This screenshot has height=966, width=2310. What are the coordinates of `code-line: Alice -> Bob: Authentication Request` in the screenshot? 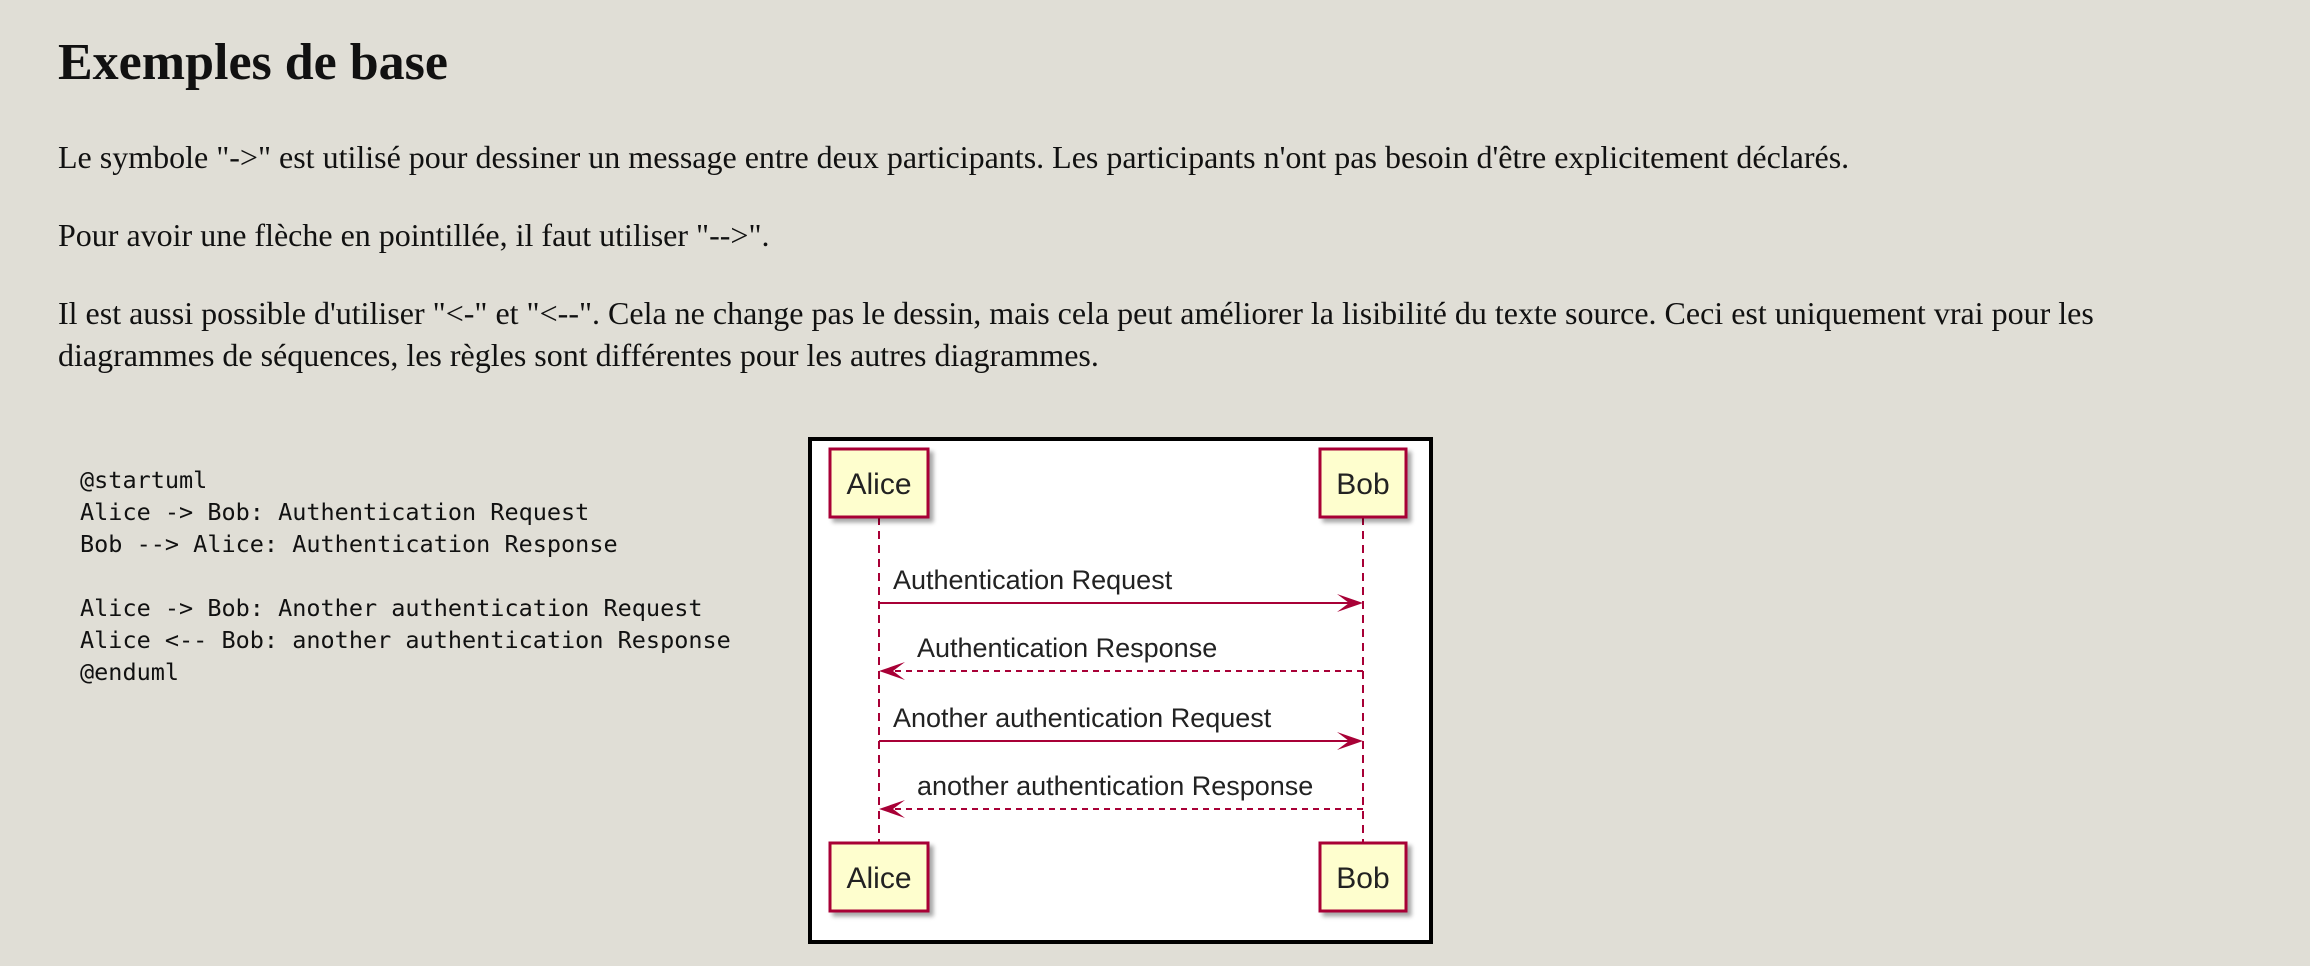 It's located at (335, 512).